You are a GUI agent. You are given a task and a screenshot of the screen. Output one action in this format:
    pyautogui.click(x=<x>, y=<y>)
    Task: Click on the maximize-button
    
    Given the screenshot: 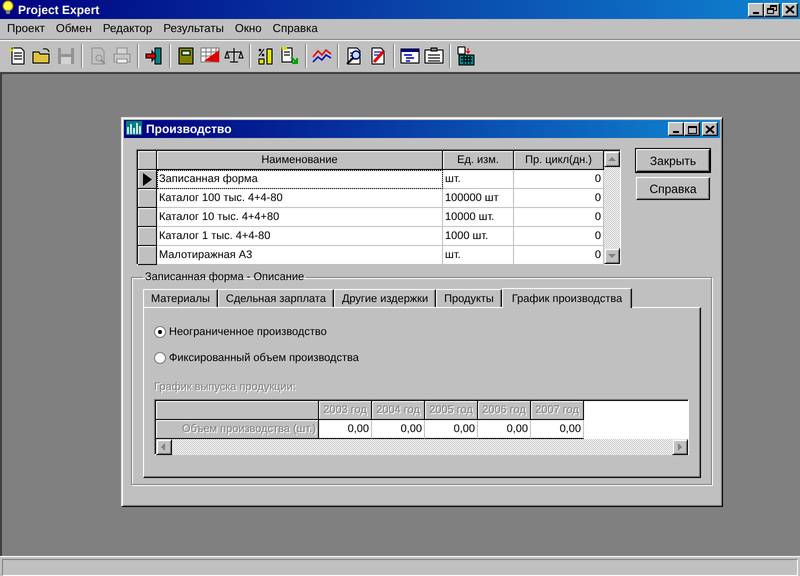 What is the action you would take?
    pyautogui.click(x=692, y=129)
    